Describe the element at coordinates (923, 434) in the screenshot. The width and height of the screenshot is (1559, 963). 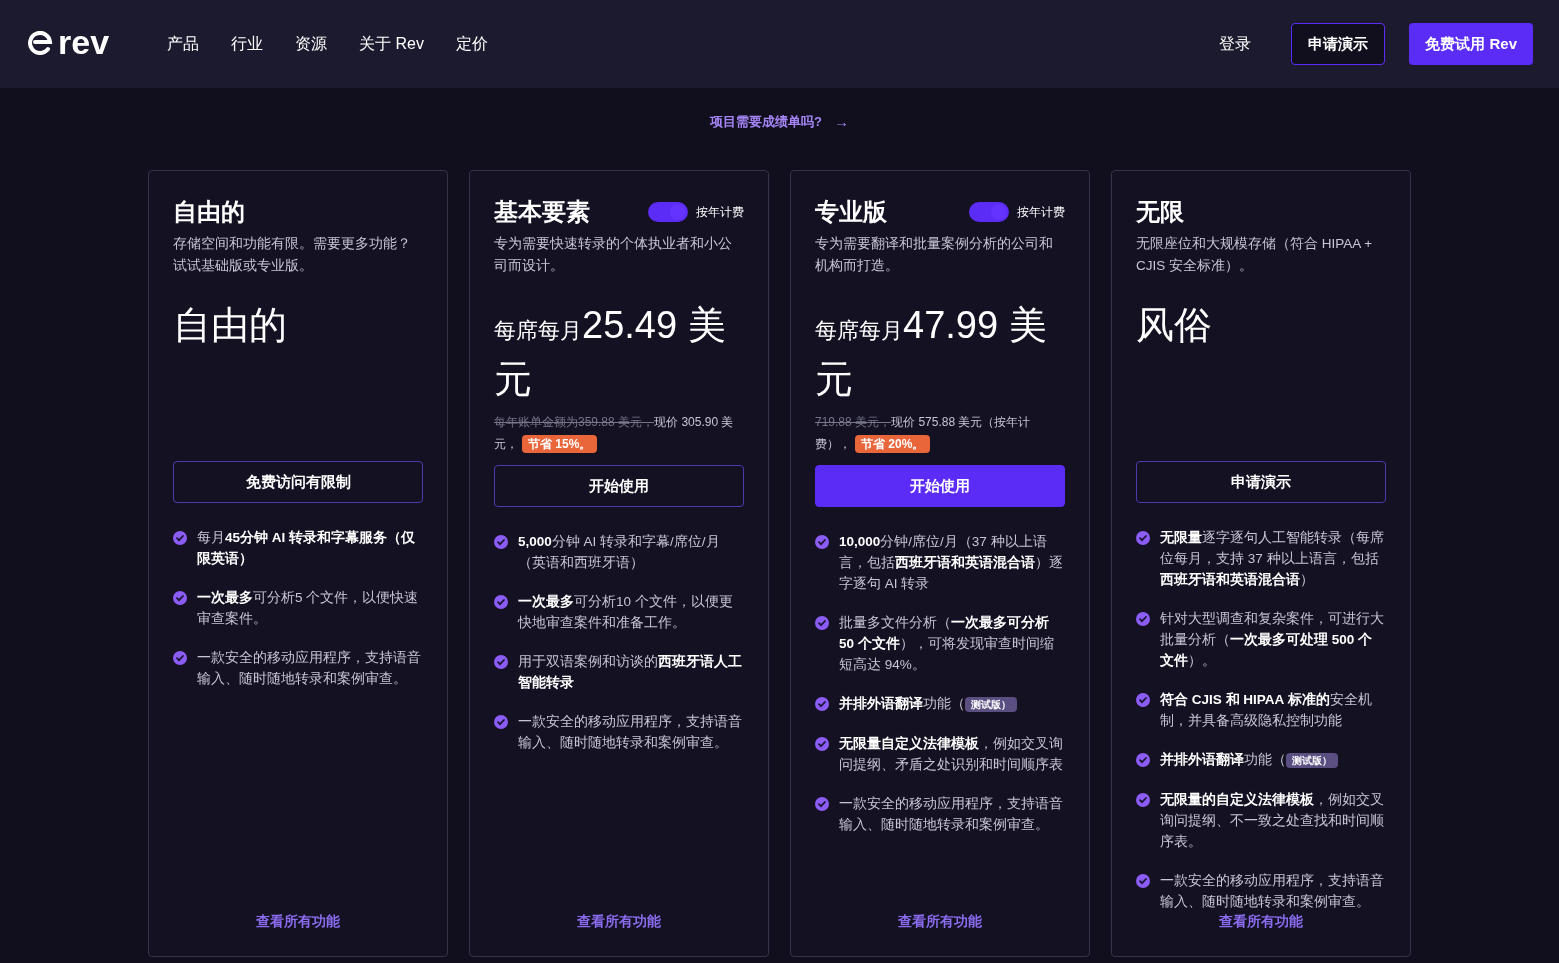
I see `price-note: 719.88 美元，现价 575.88 美元（按年计费）， 节省 20%。` at that location.